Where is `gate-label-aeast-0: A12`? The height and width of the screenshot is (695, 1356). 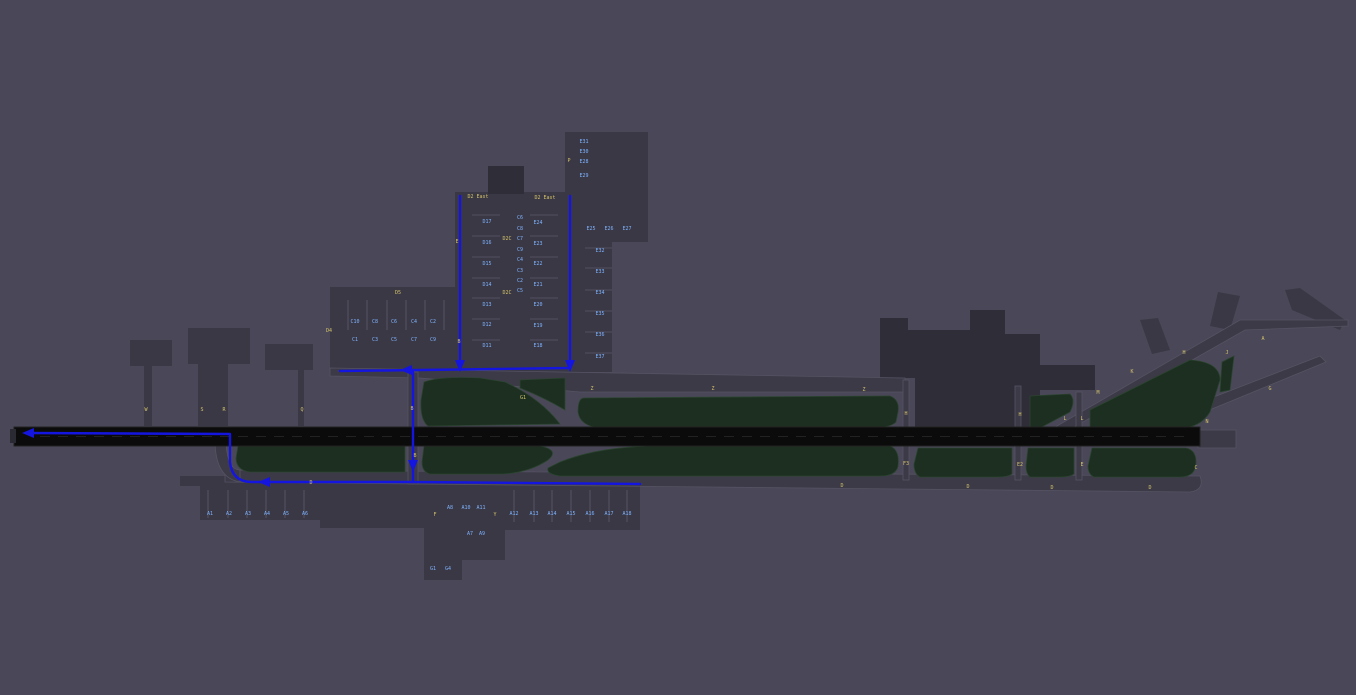
gate-label-aeast-0: A12 is located at coordinates (513, 514).